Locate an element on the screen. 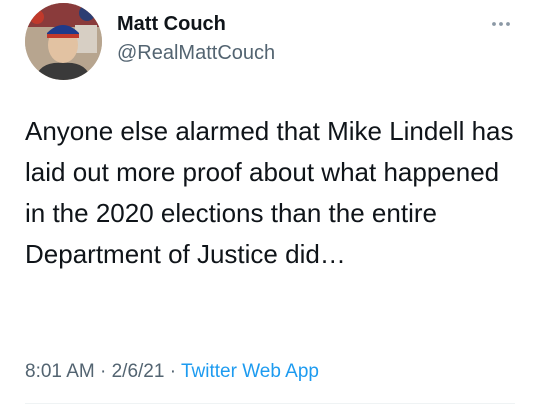 This screenshot has width=540, height=409. avatar is located at coordinates (63, 41).